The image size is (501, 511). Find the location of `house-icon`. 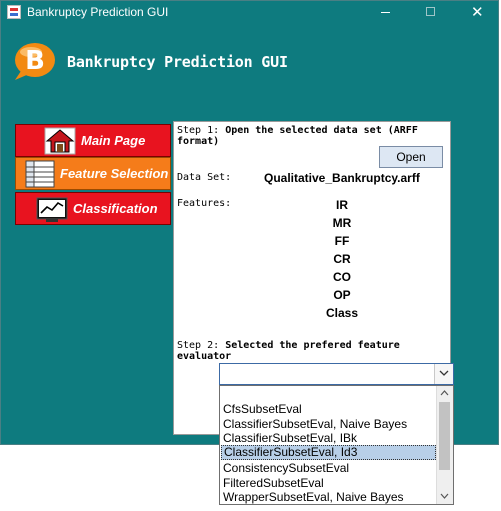

house-icon is located at coordinates (60, 141).